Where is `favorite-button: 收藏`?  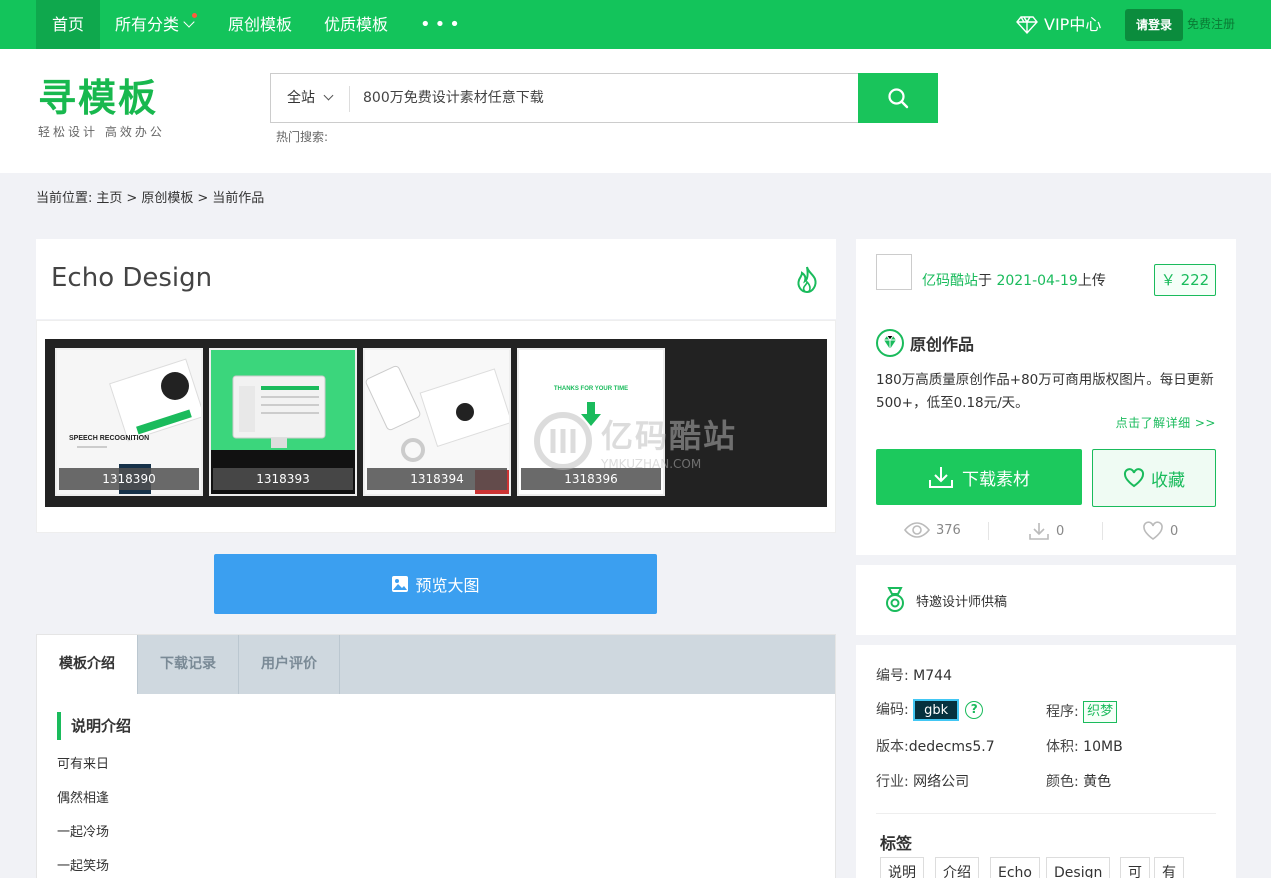
favorite-button: 收藏 is located at coordinates (1154, 478).